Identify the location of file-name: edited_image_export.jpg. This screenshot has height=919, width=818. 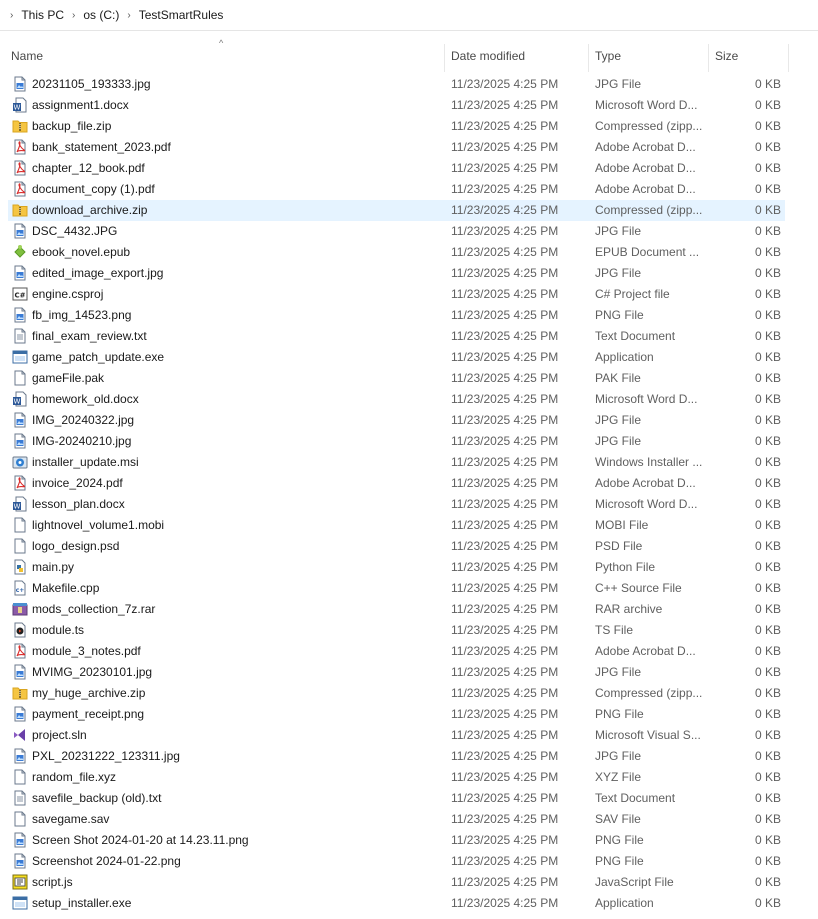
(234, 273).